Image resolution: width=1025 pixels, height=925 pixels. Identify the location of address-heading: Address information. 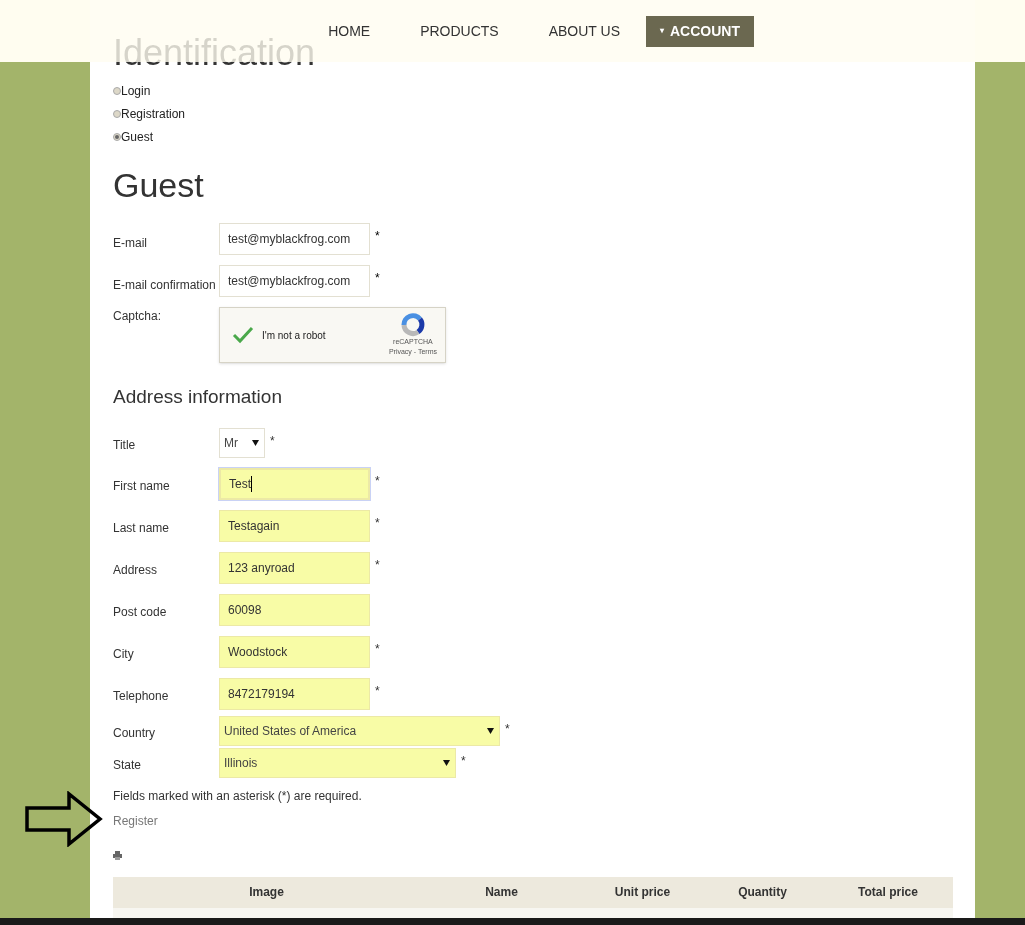
(198, 397).